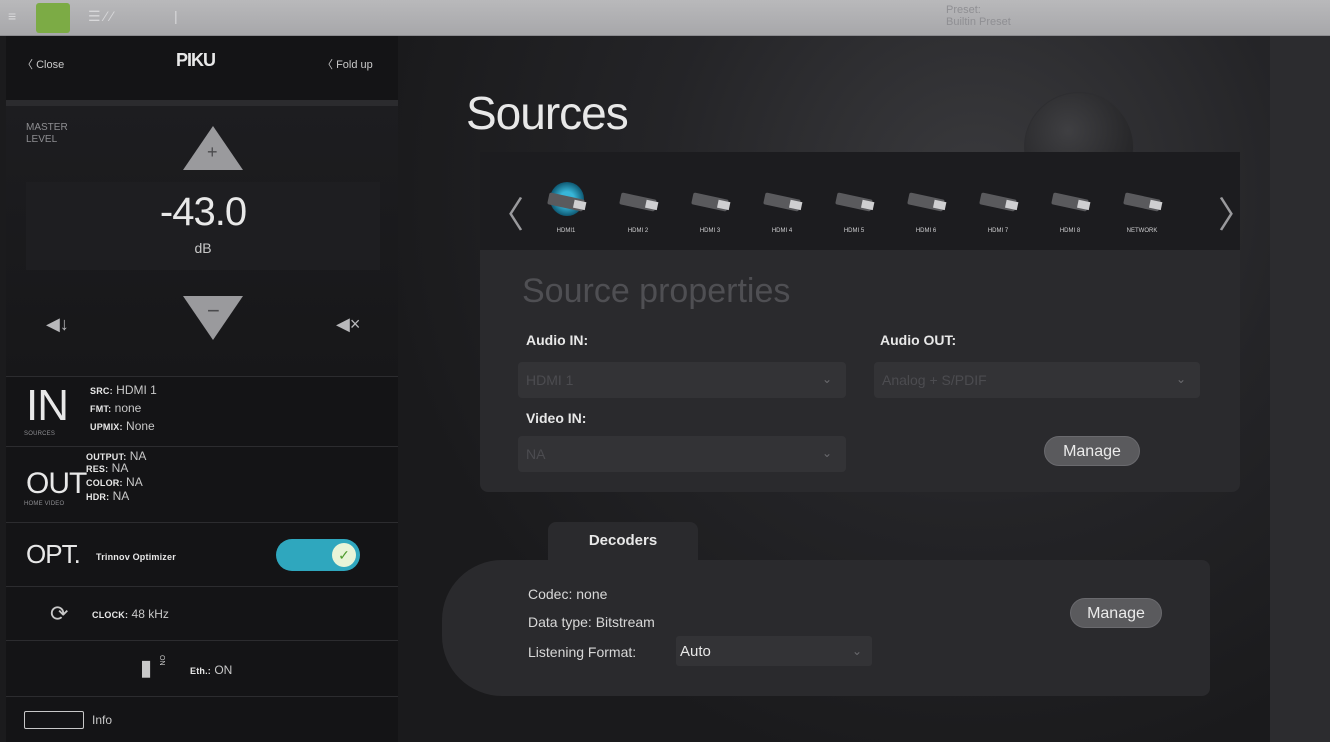 The image size is (1330, 742). I want to click on source-item-hdmi2: HDMI 2, so click(638, 212).